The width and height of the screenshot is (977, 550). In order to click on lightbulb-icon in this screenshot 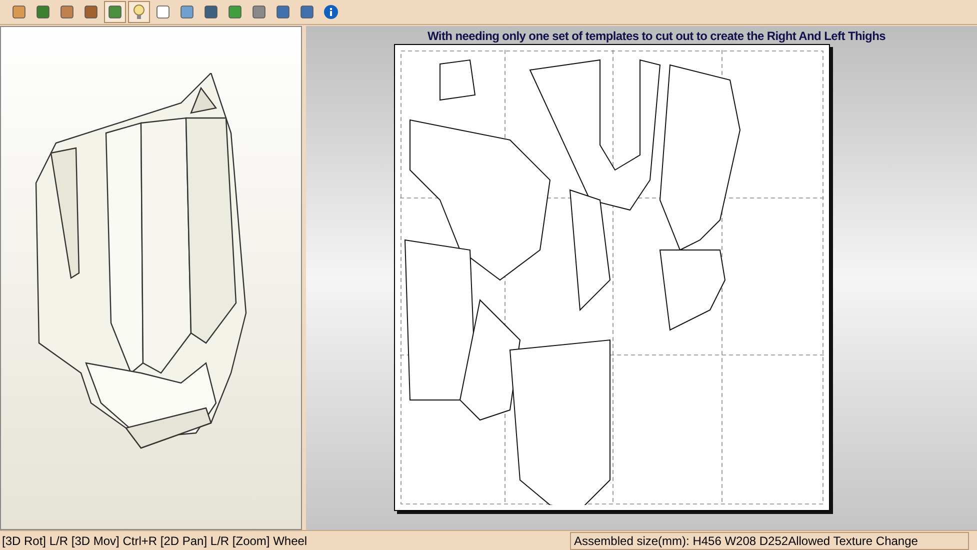, I will do `click(139, 12)`.